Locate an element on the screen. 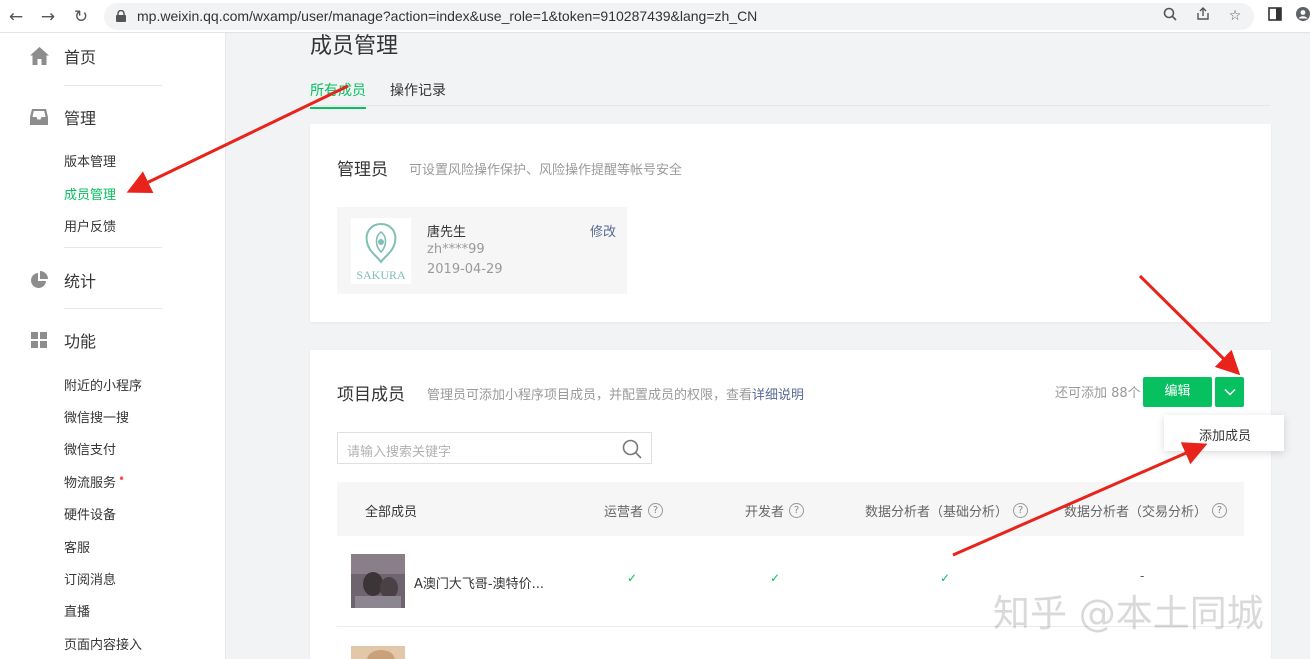 The height and width of the screenshot is (659, 1310). sidebar-item-home: 首页 is located at coordinates (62, 56).